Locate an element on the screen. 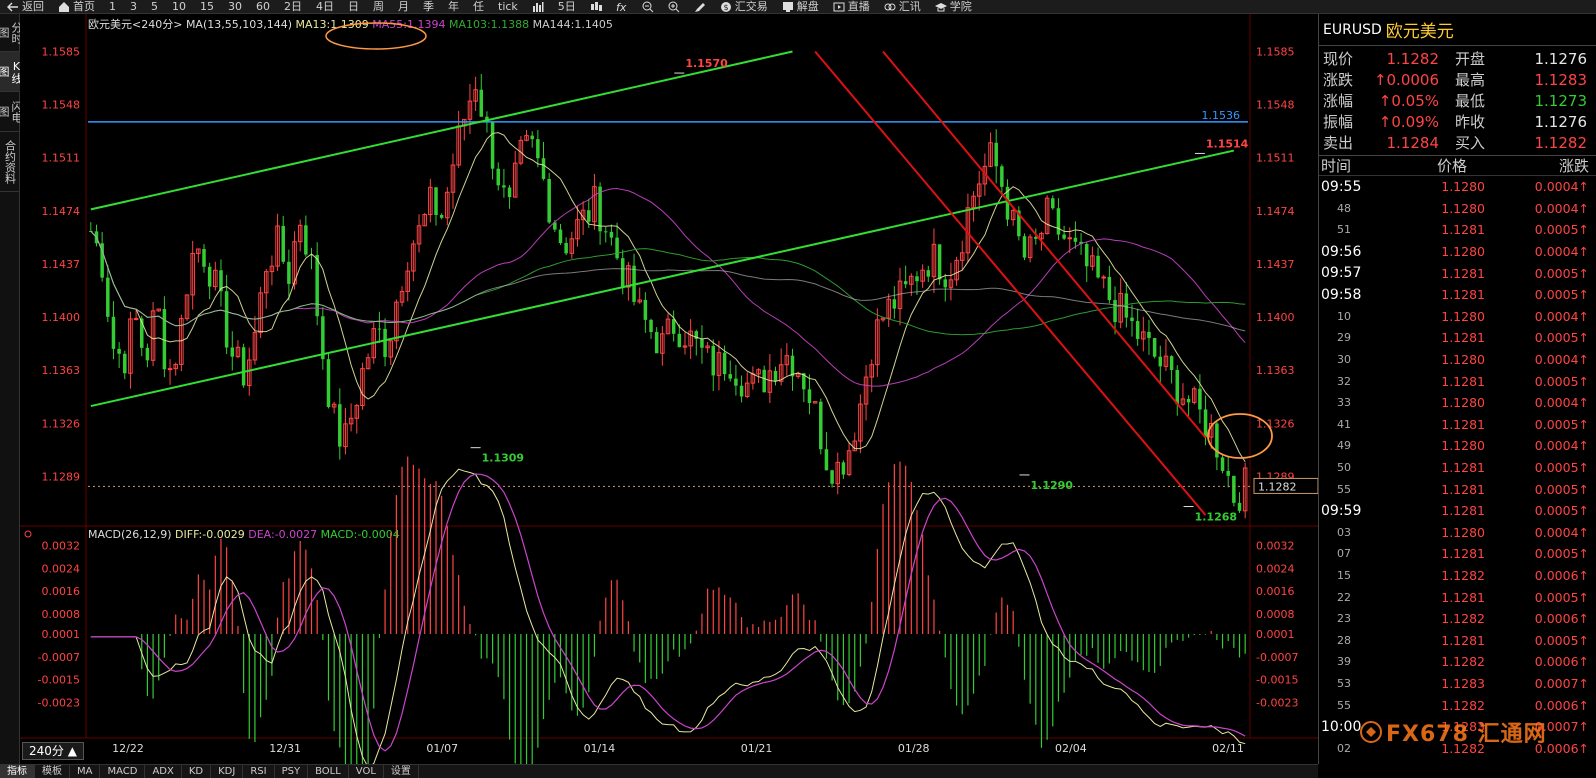 The height and width of the screenshot is (778, 1596). indicator-tab-8: PSY is located at coordinates (292, 771).